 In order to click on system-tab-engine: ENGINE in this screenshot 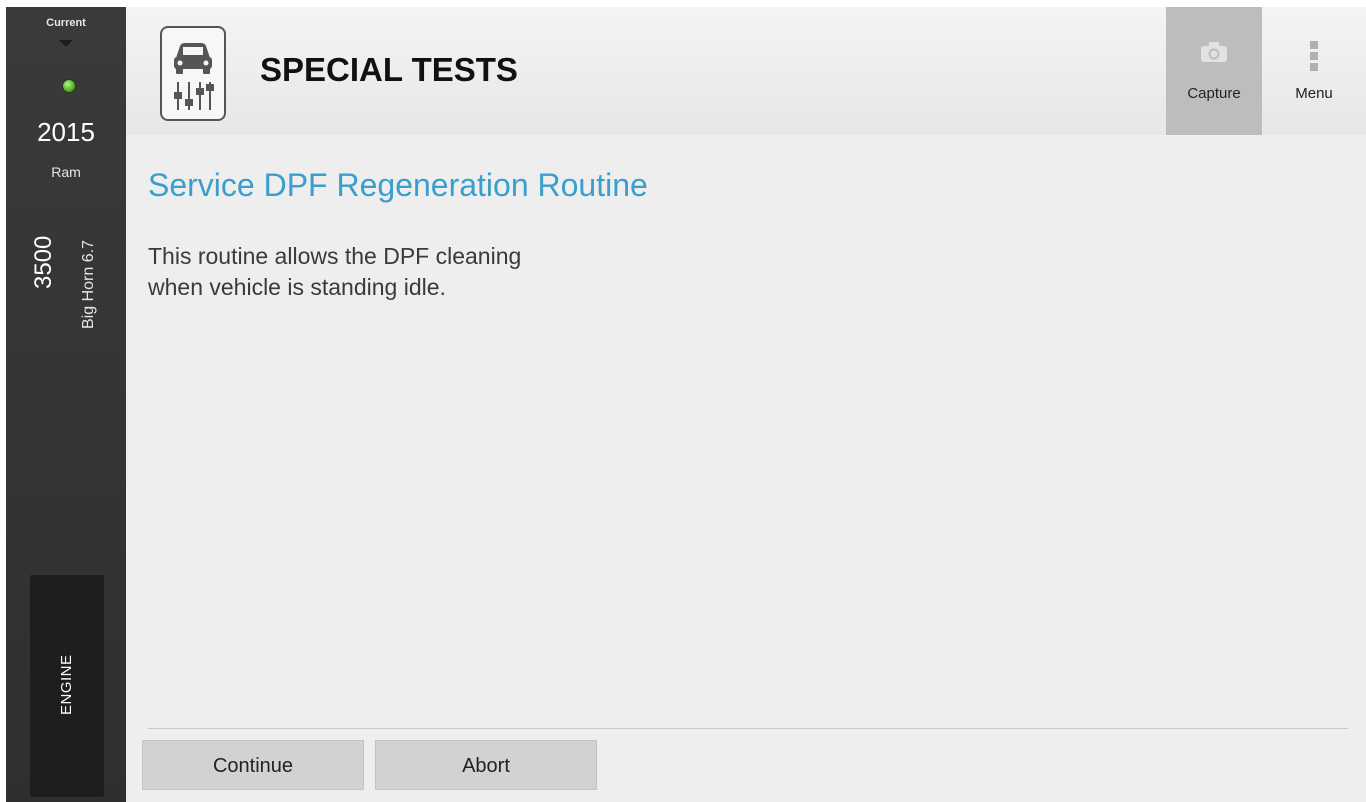, I will do `click(67, 686)`.